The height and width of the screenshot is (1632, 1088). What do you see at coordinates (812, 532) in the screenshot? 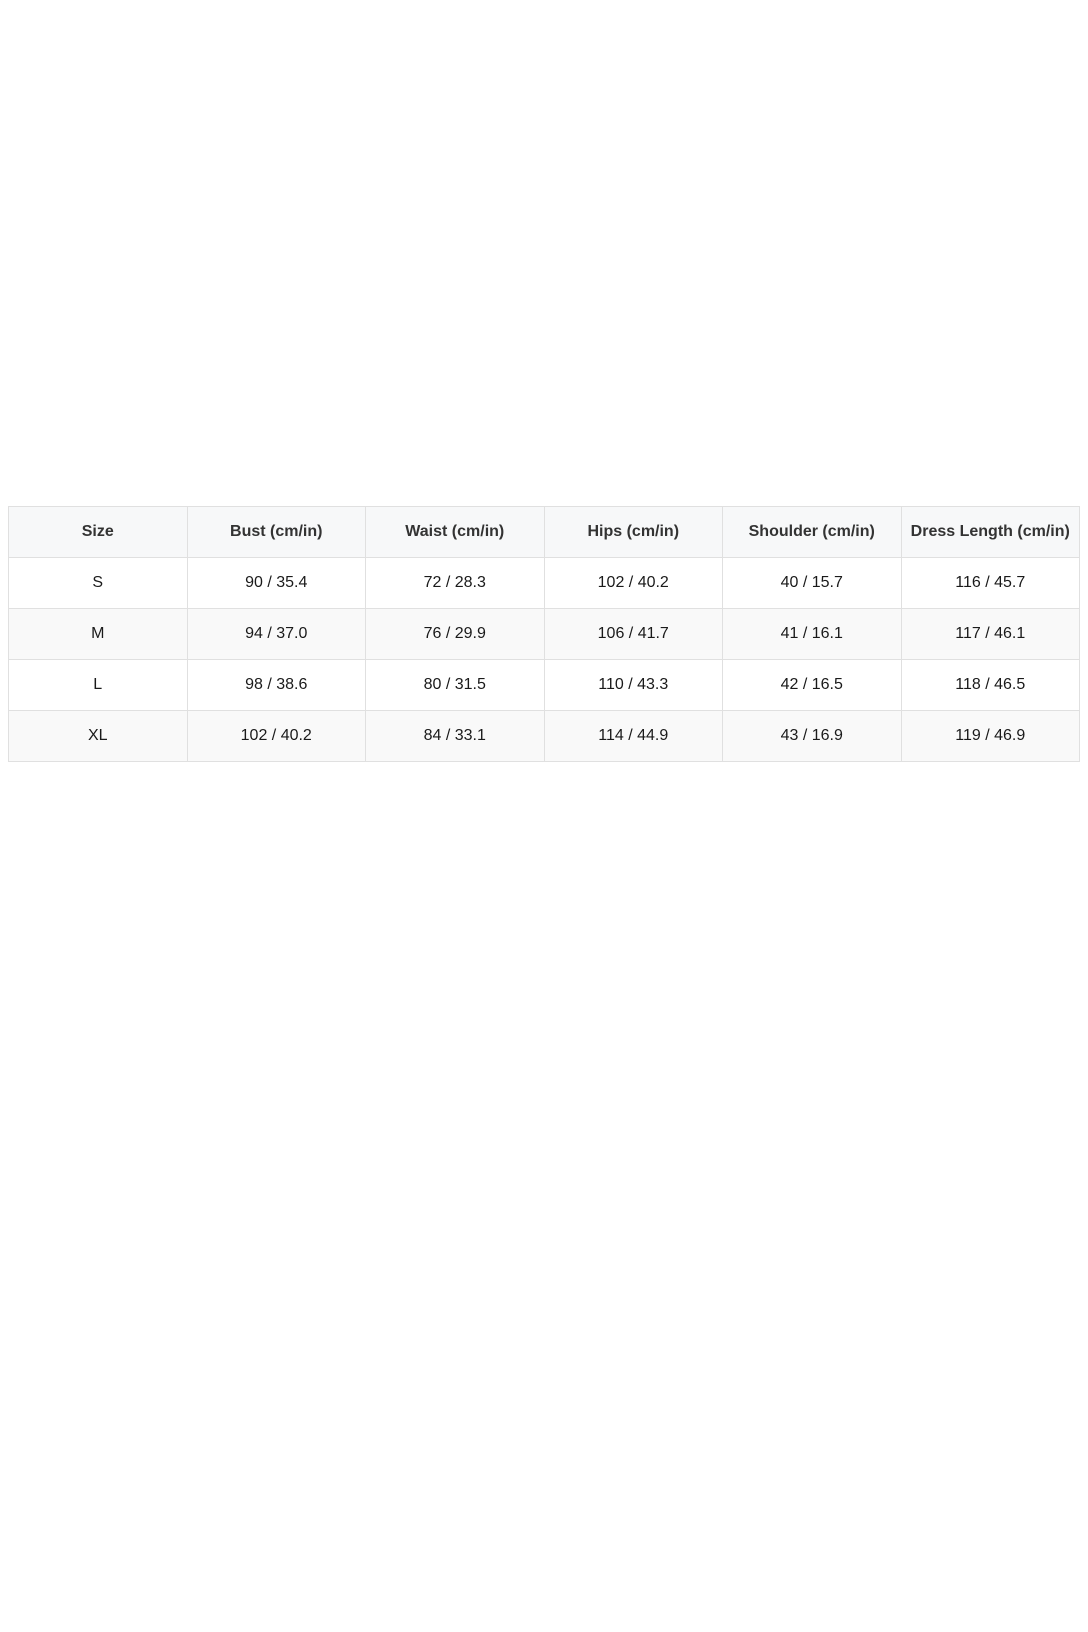
I see `header-shoulder: Shoulder (cm/in)` at bounding box center [812, 532].